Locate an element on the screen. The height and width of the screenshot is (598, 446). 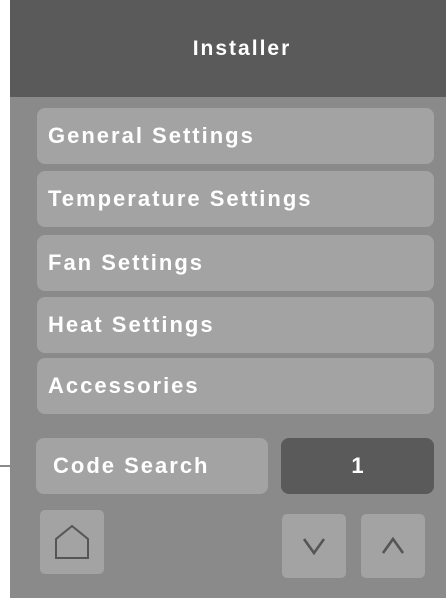
up-button is located at coordinates (393, 546).